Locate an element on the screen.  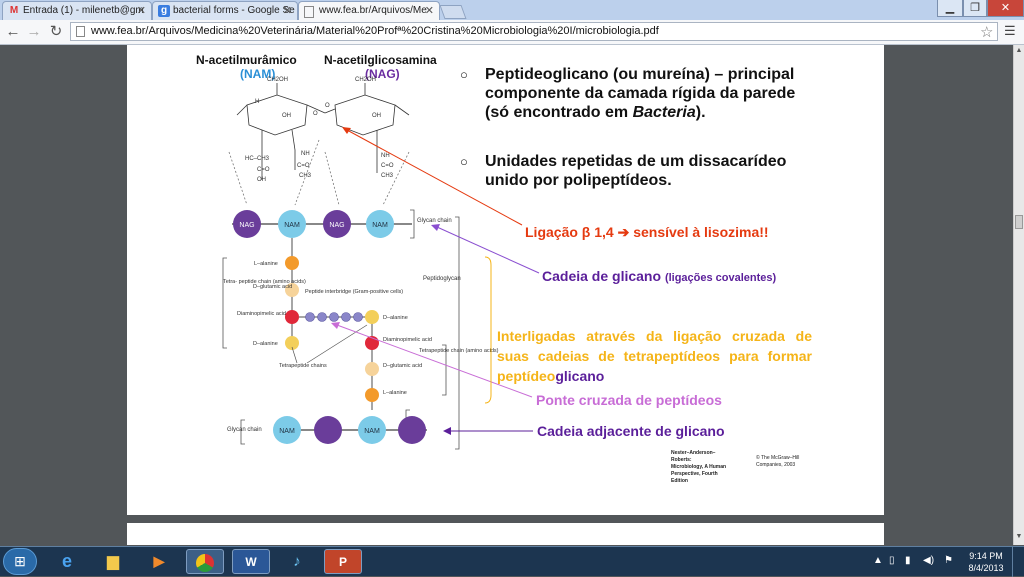
tetrapeptide-chains-label: Tetrapeptide chains is located at coordinates (303, 366).